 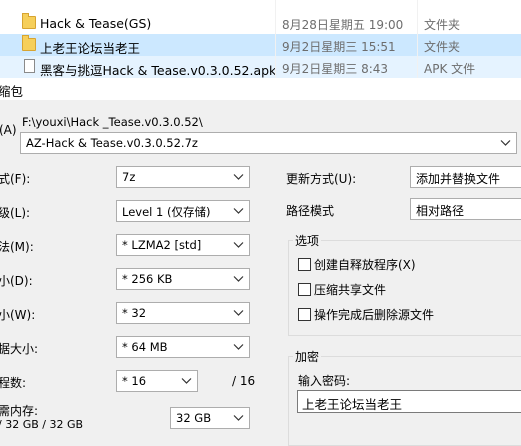 What do you see at coordinates (352, 404) in the screenshot?
I see `password-value: 上老王论坛当老王` at bounding box center [352, 404].